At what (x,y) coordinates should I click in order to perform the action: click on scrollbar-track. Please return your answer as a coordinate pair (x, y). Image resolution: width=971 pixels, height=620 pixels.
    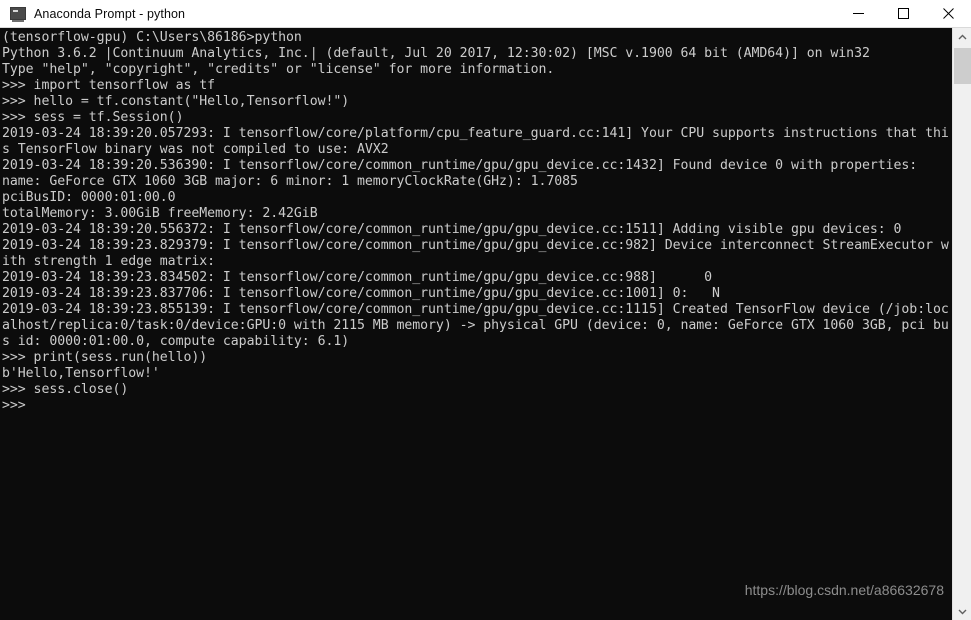
    Looking at the image, I should click on (962, 343).